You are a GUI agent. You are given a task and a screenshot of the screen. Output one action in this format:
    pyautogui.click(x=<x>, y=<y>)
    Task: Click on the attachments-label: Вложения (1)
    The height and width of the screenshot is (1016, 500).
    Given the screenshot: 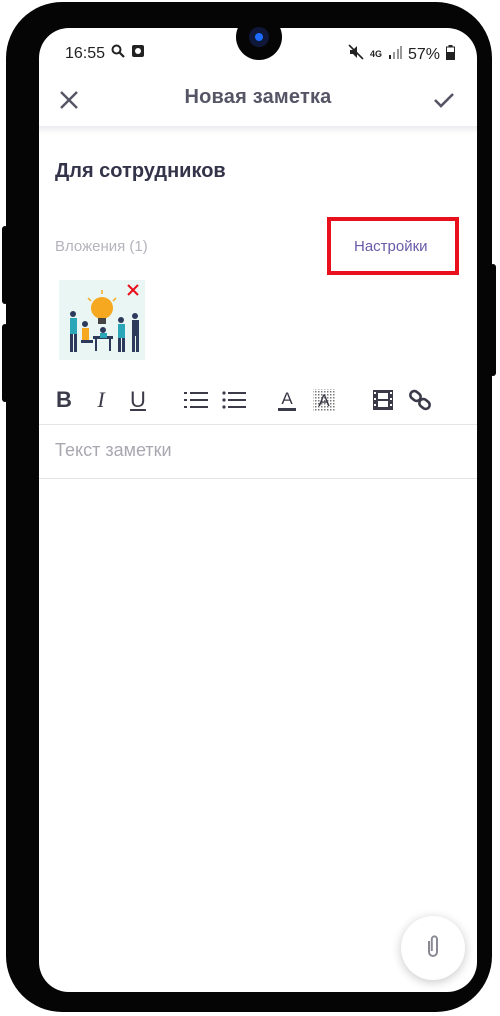 What is the action you would take?
    pyautogui.click(x=101, y=246)
    